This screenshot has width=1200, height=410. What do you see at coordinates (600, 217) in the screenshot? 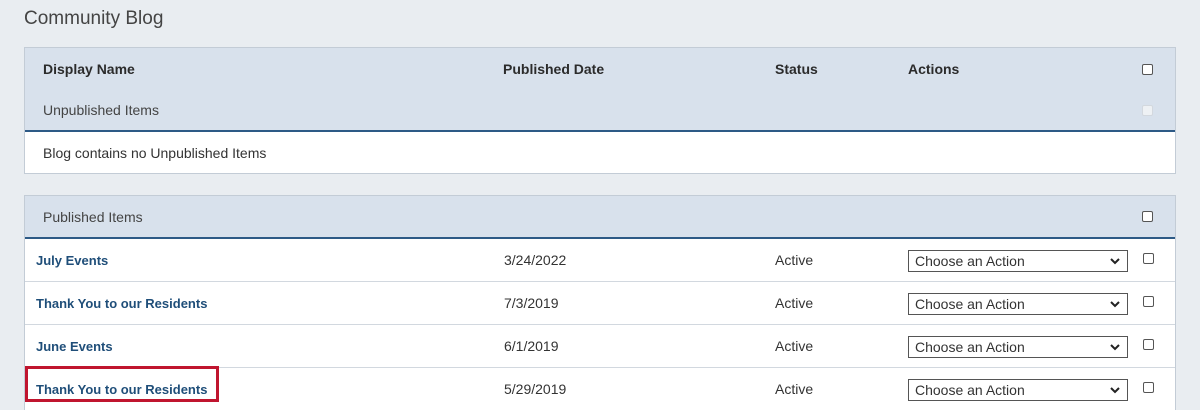
I see `published-section-header: Published Items` at bounding box center [600, 217].